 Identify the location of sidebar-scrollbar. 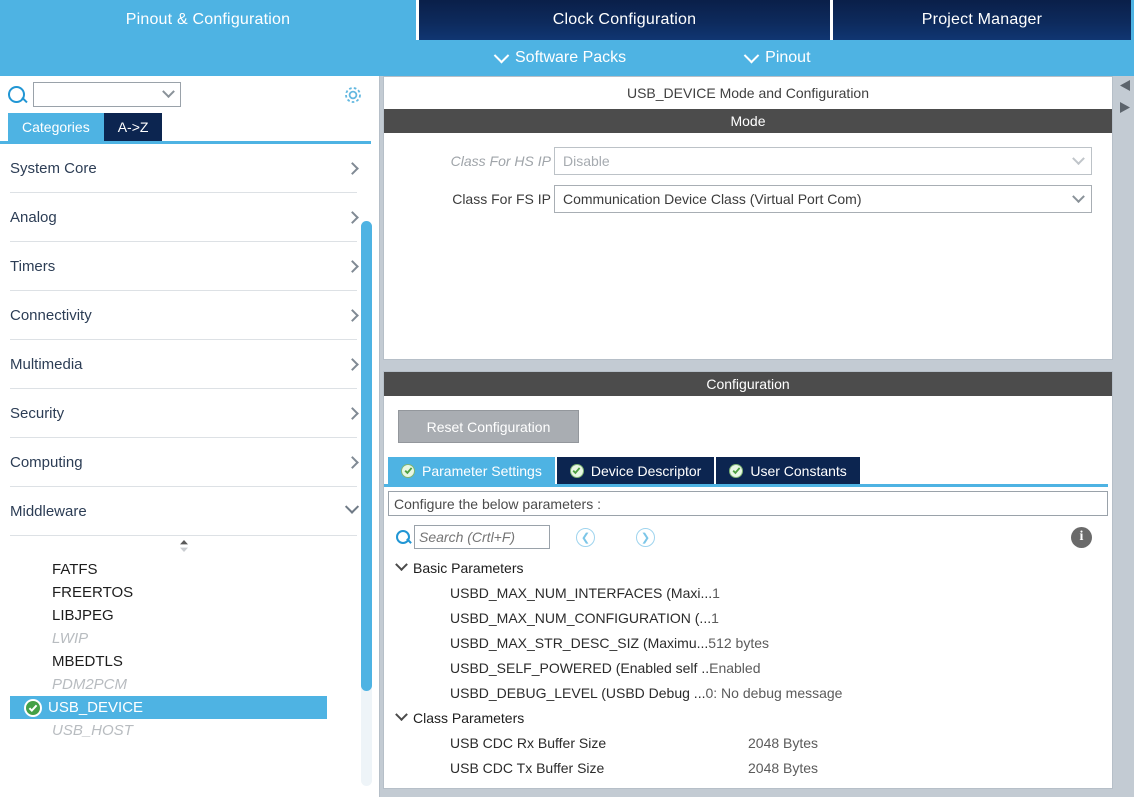
(366, 503).